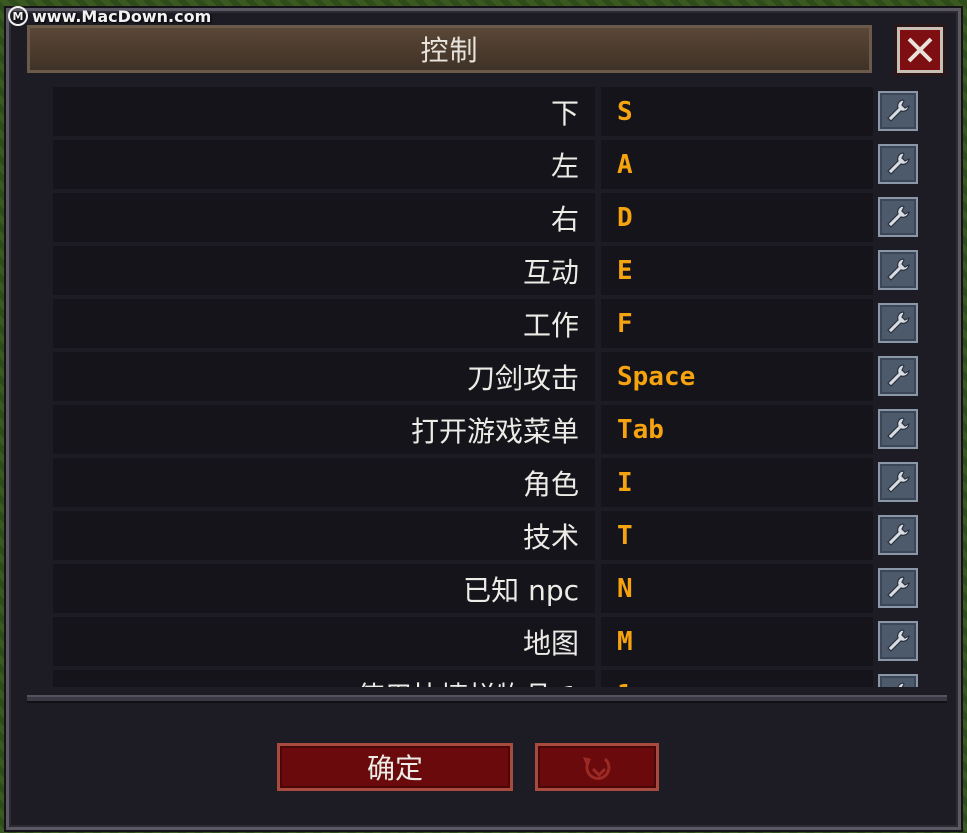  I want to click on binding-key-value: M, so click(737, 641).